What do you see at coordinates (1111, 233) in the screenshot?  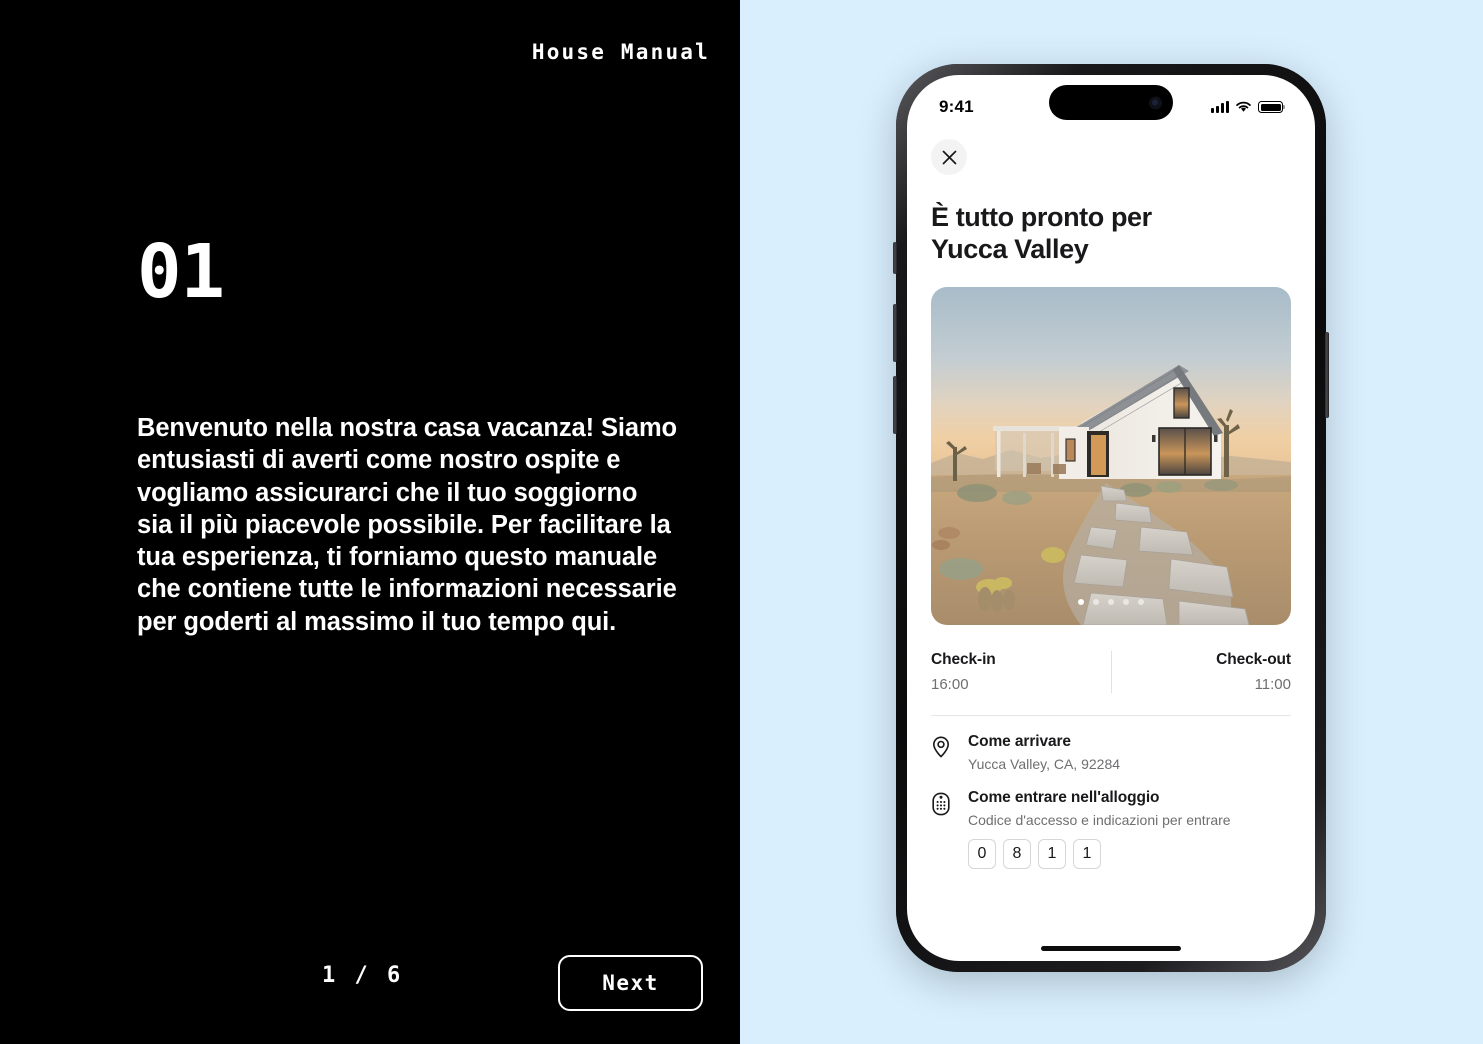 I see `screen-title: È tutto pronto per Yucca Valley` at bounding box center [1111, 233].